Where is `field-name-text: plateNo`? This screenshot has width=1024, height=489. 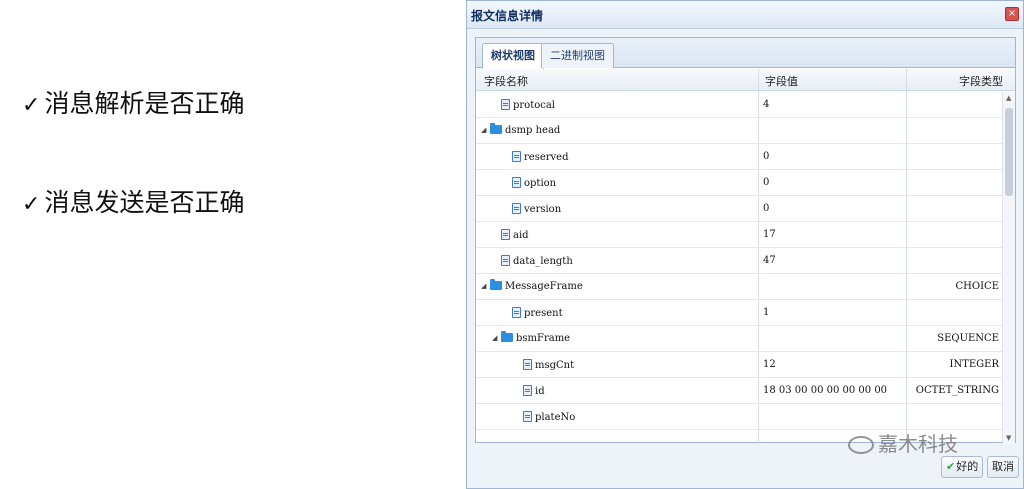
field-name-text: plateNo is located at coordinates (555, 417).